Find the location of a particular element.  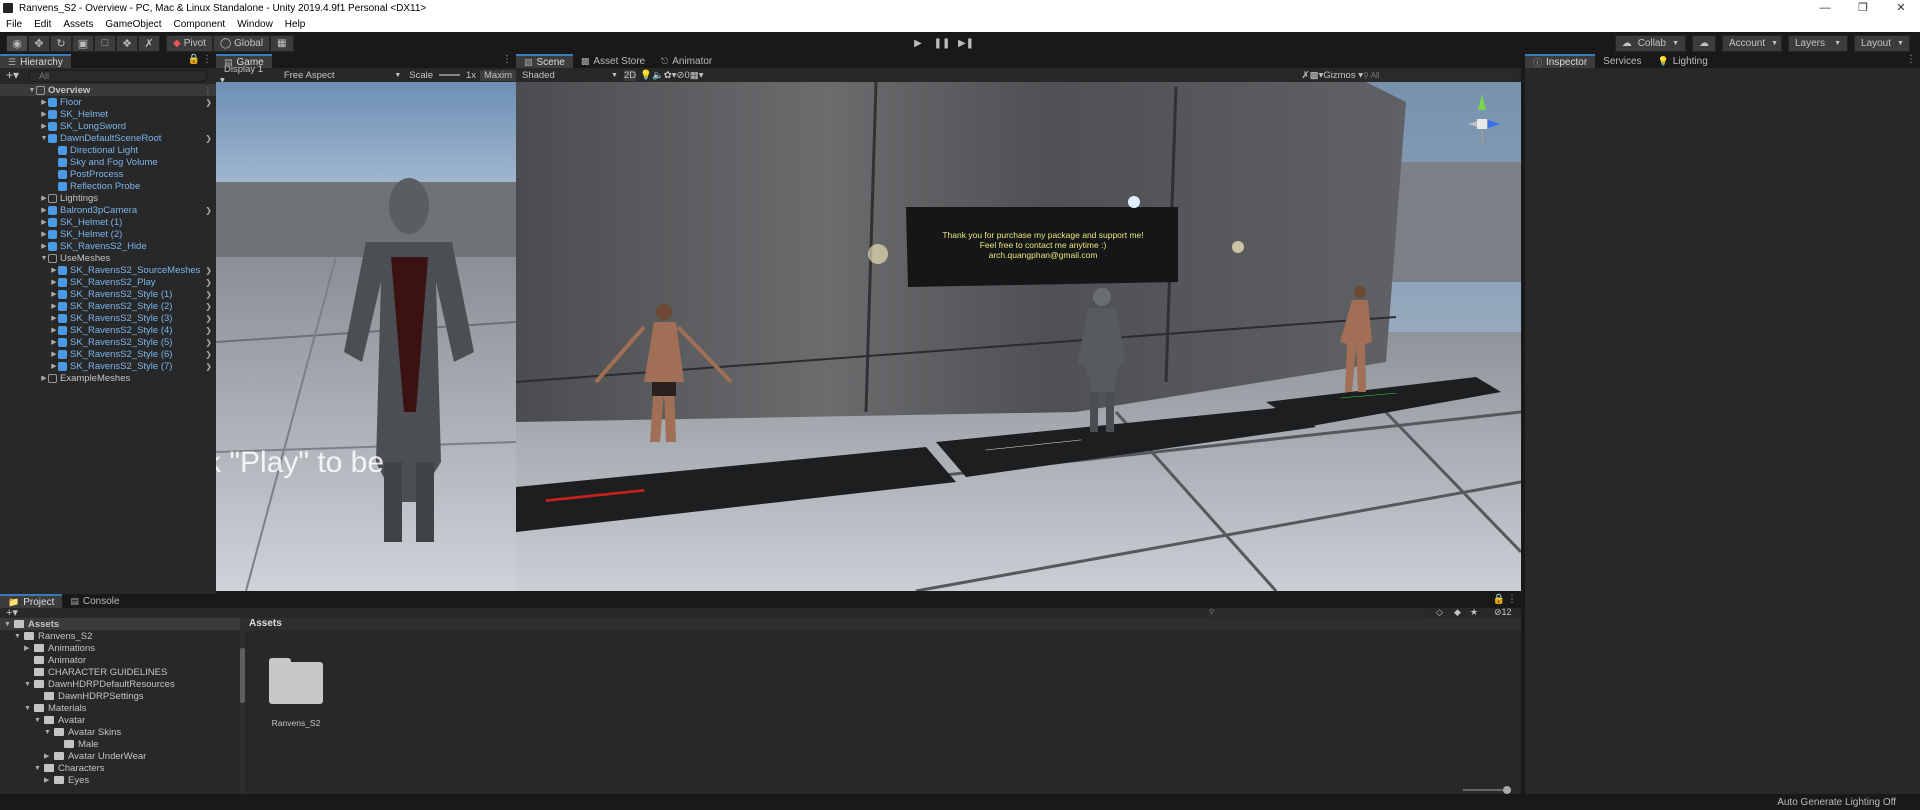

hierarchy-item: Sky and Fog Volume is located at coordinates (108, 162).